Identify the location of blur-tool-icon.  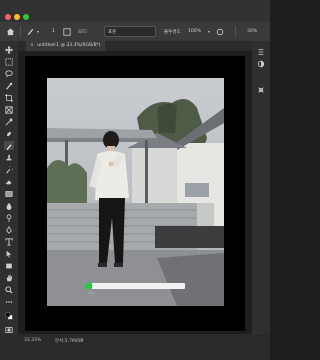
(9, 205).